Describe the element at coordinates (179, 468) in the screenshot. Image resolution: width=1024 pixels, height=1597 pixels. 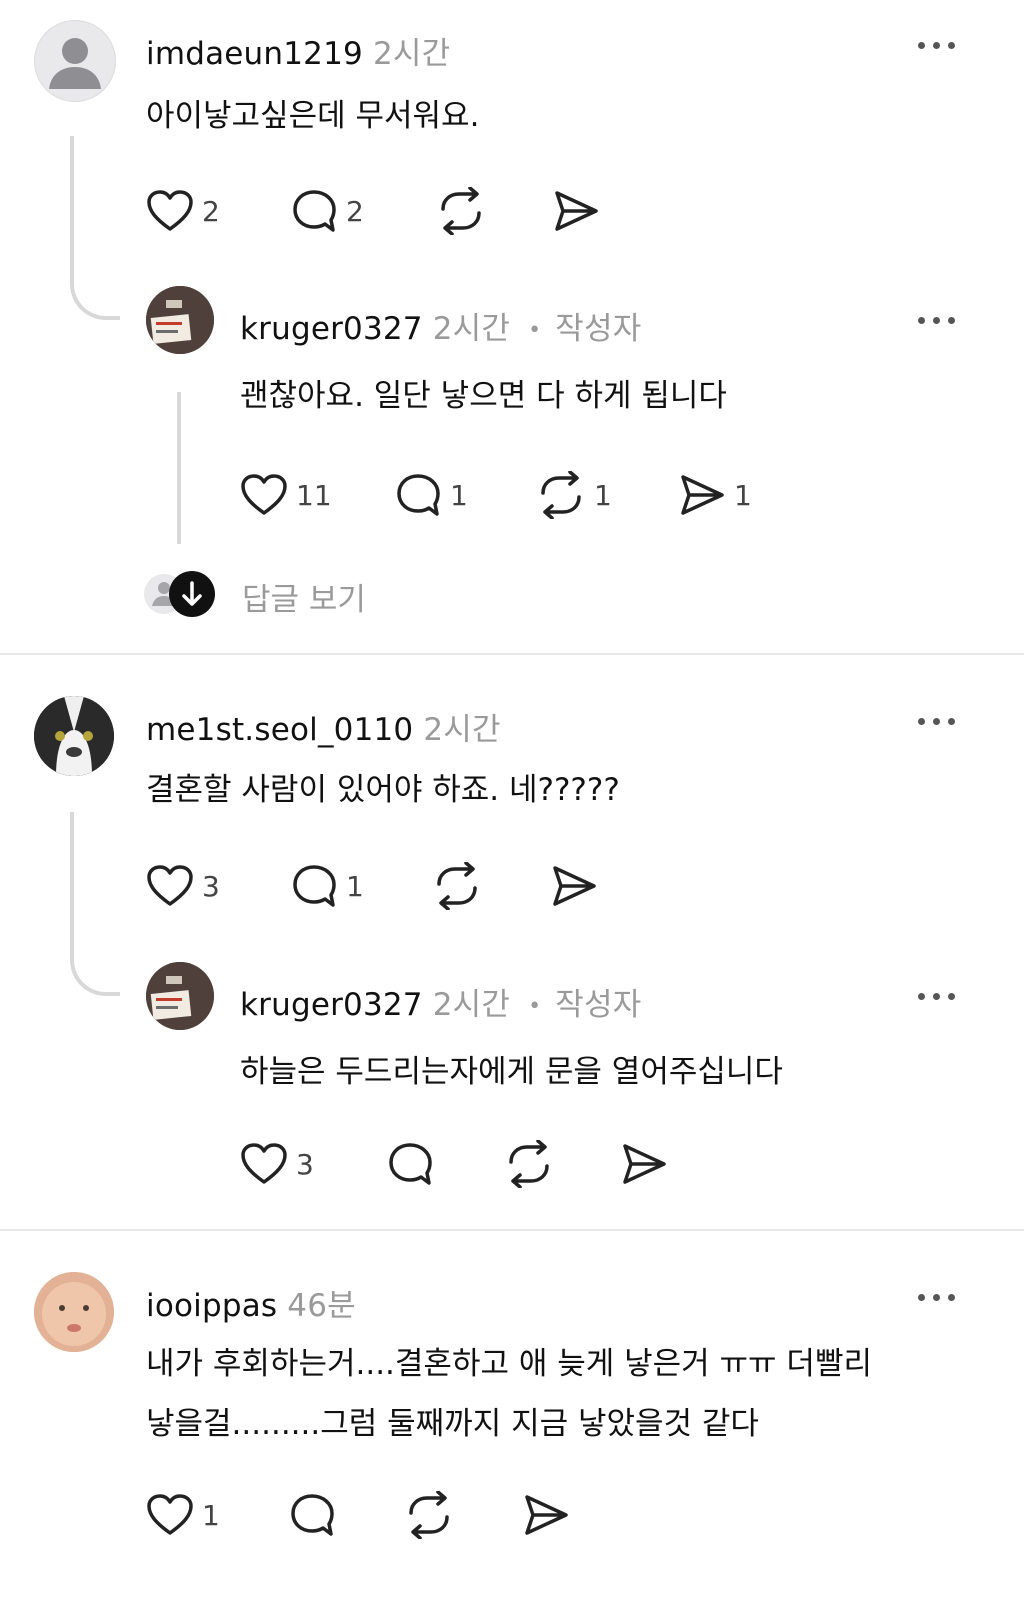
I see `thread-line` at that location.